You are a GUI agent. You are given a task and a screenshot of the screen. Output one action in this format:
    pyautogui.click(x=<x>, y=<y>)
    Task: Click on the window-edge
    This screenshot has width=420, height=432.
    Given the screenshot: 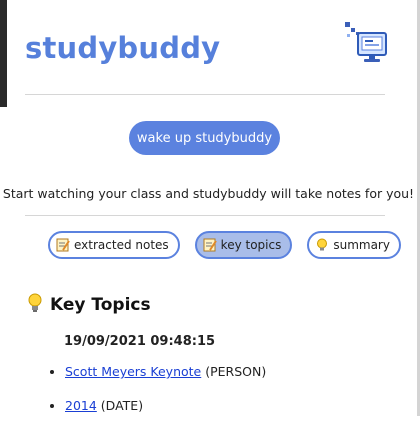 What is the action you would take?
    pyautogui.click(x=3, y=53)
    